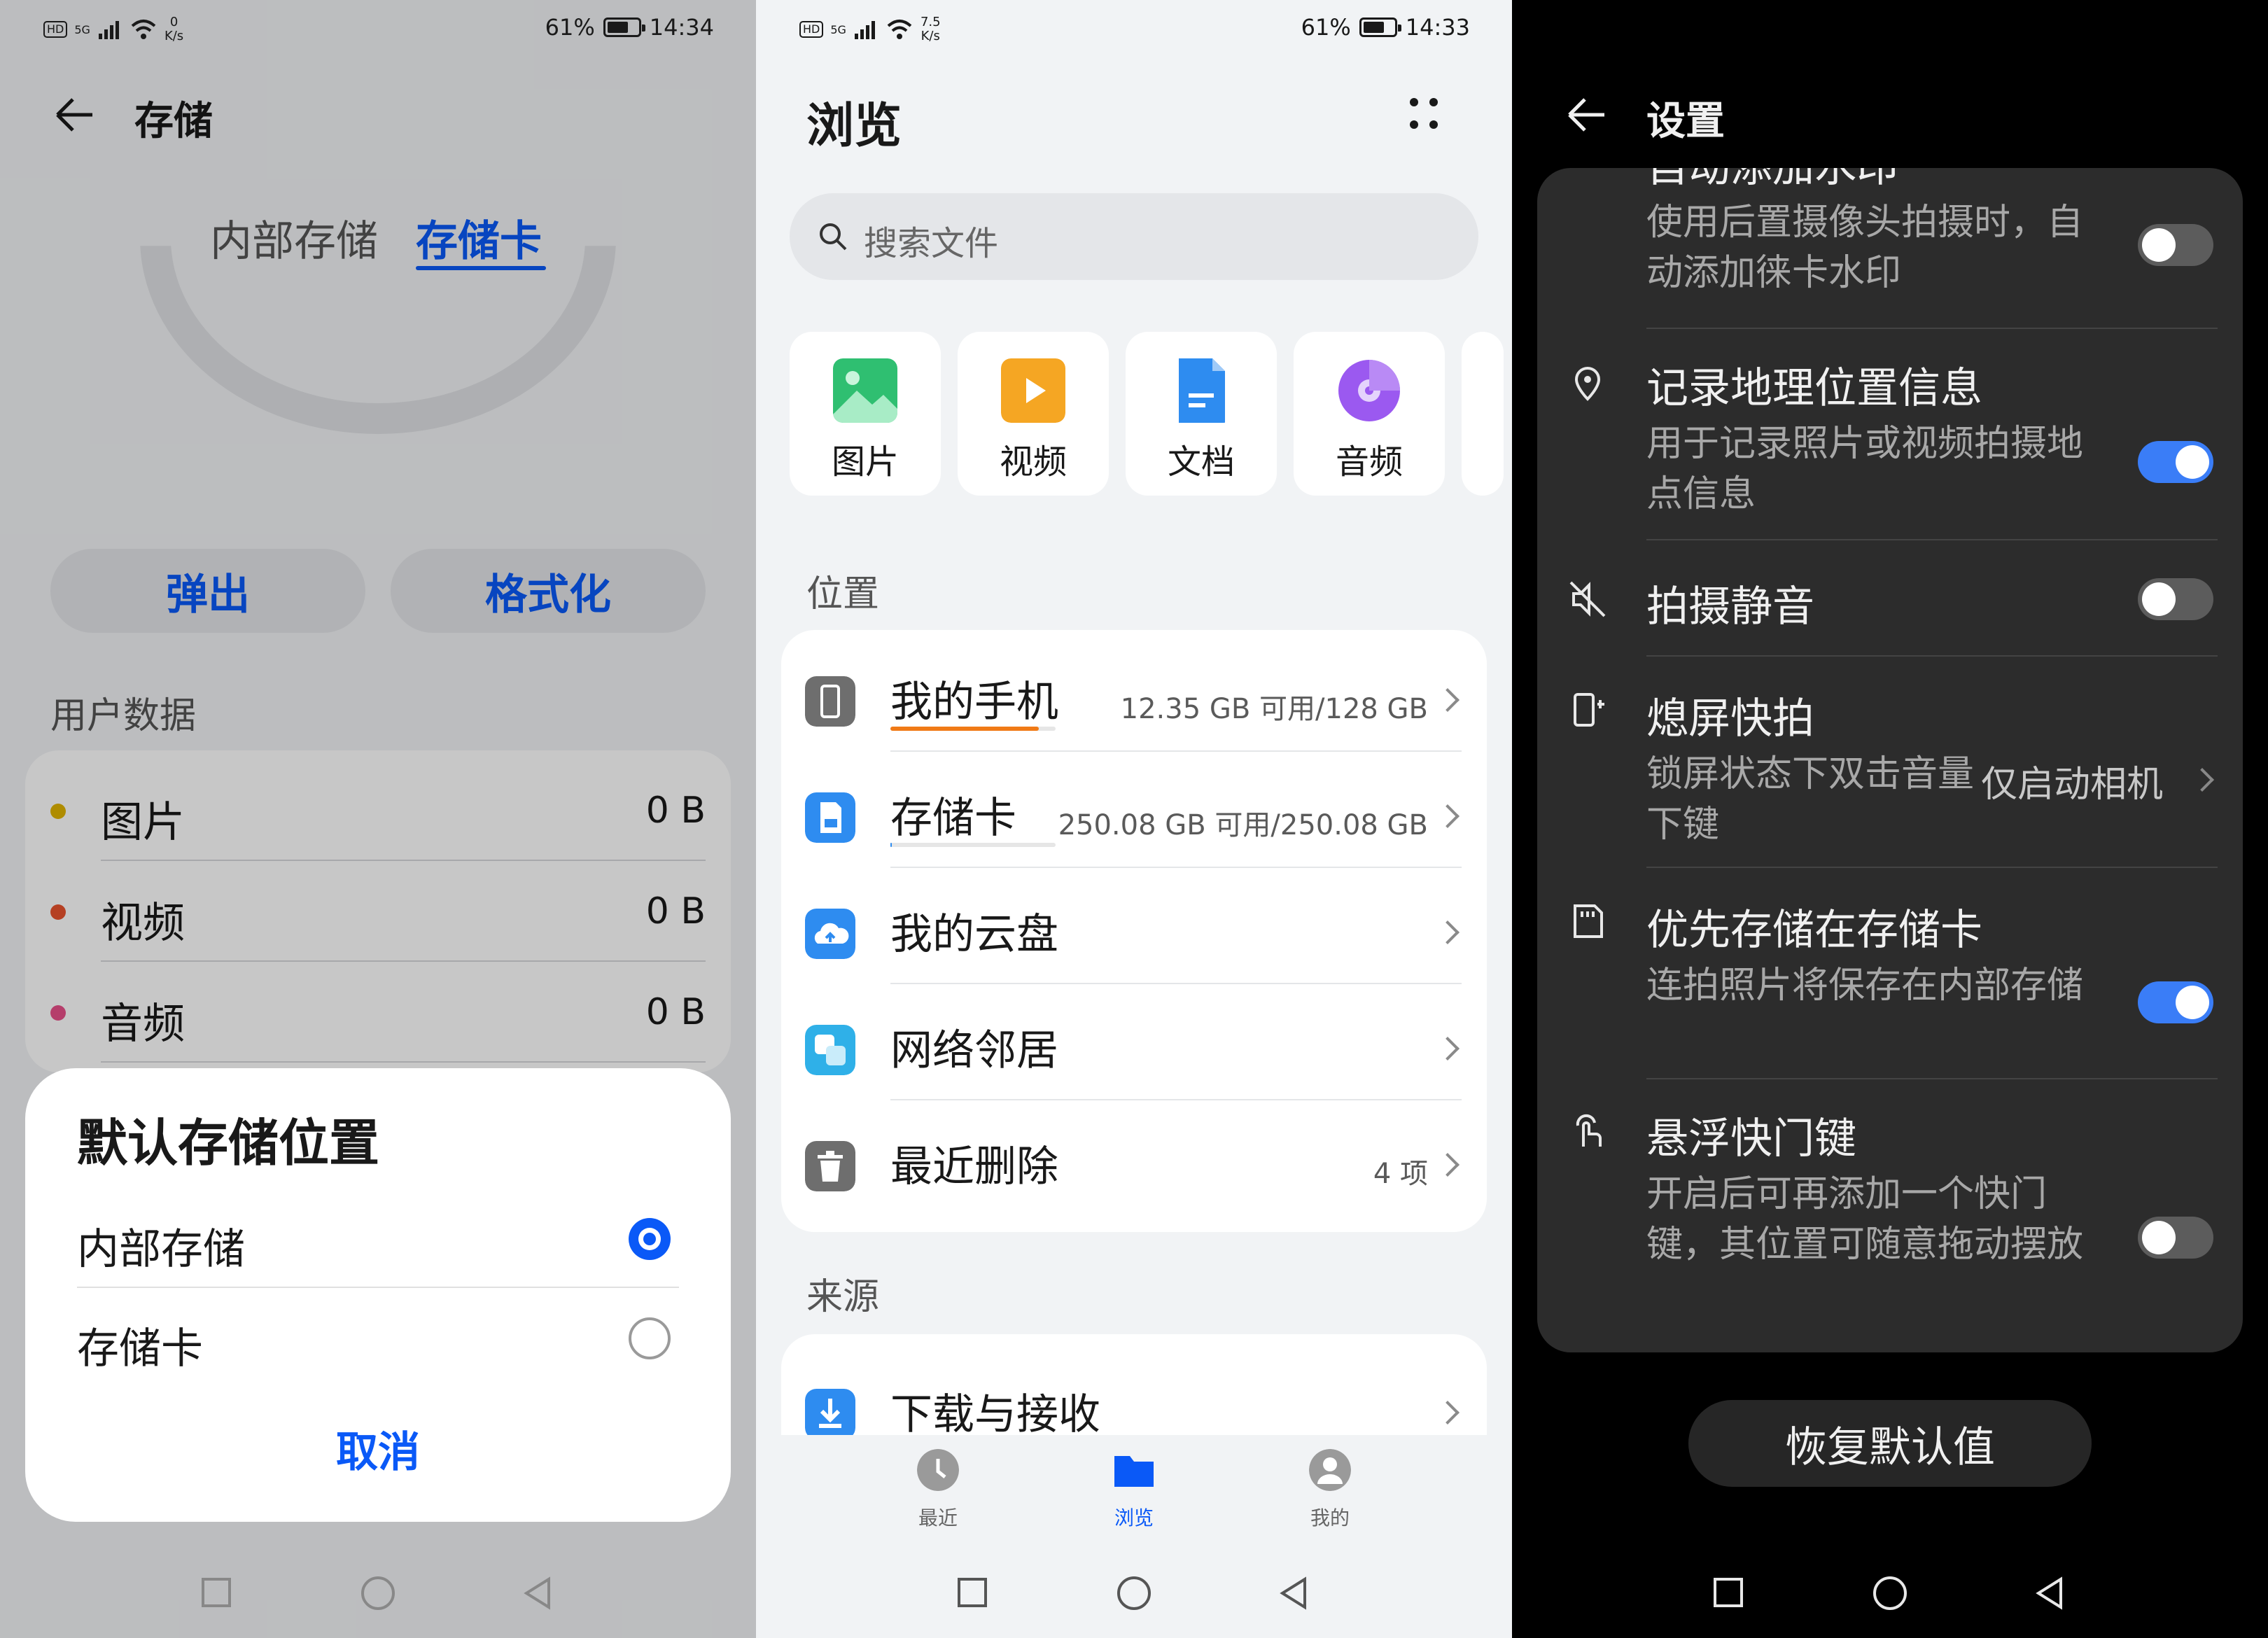 The width and height of the screenshot is (2268, 1638). I want to click on clock: 14:34, so click(681, 27).